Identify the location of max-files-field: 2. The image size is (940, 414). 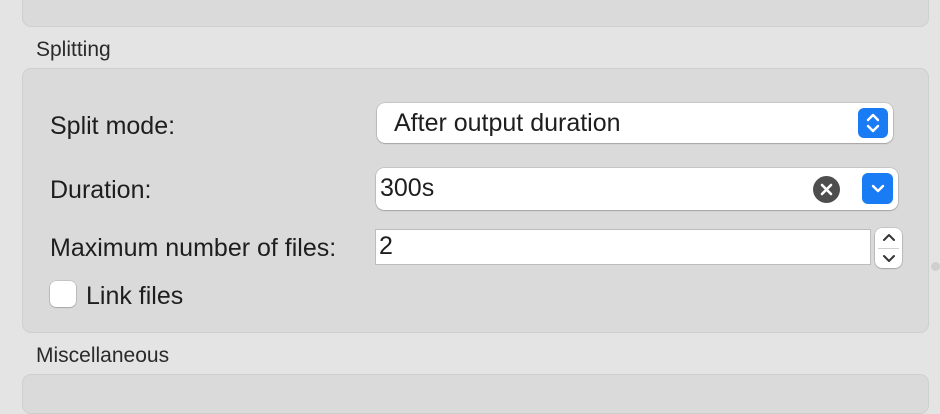
(623, 247).